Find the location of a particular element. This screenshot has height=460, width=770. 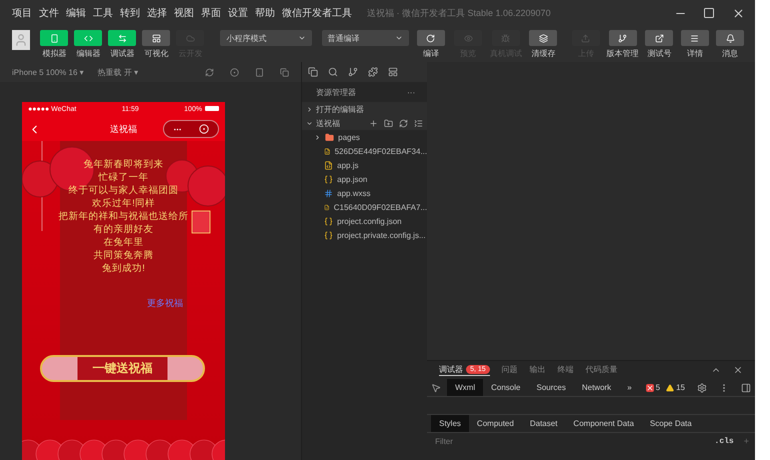

compile-select: 普通编译 is located at coordinates (366, 38).